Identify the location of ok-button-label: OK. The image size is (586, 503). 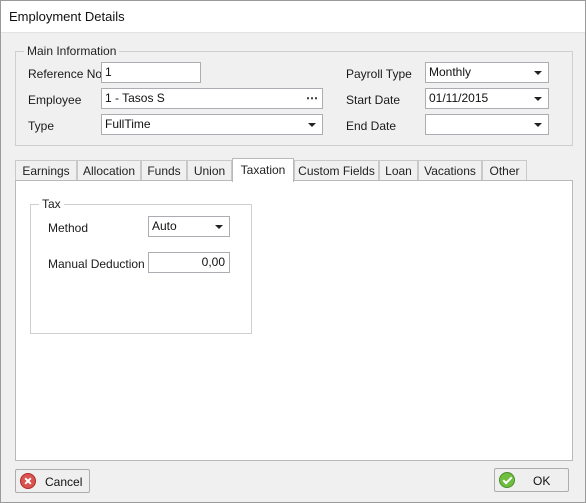
(542, 481).